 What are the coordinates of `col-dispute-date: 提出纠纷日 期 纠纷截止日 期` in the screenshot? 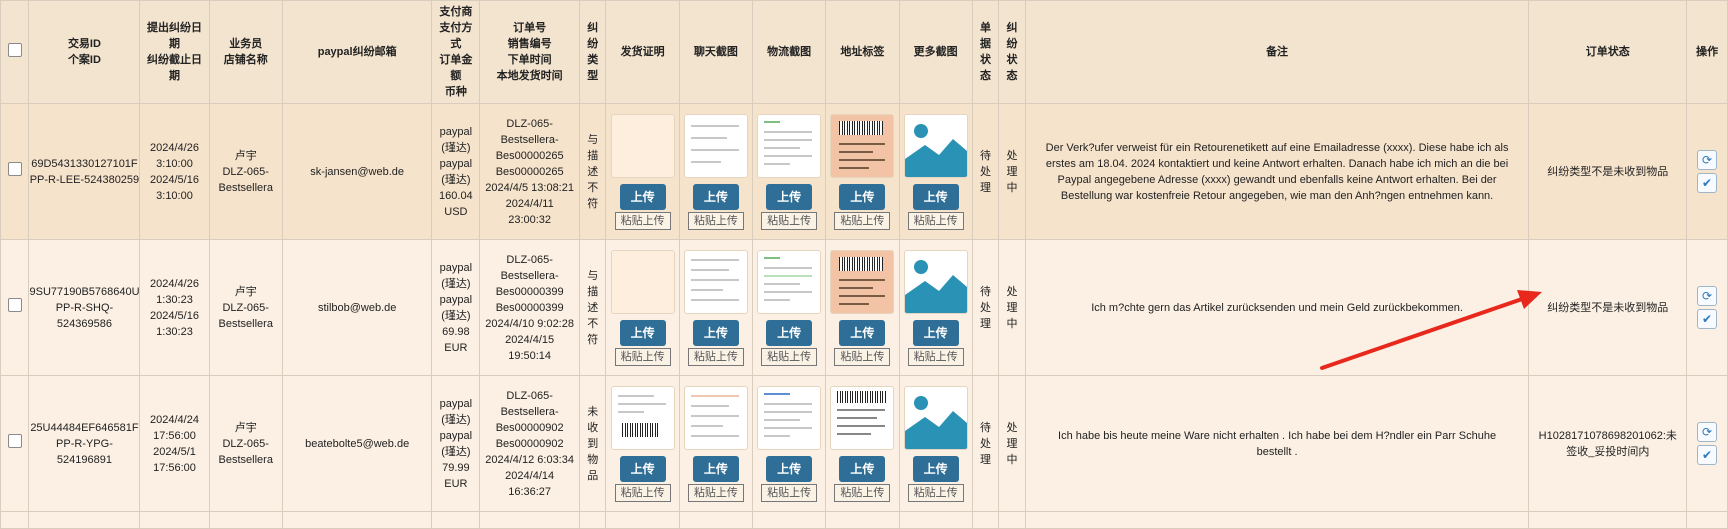 It's located at (174, 52).